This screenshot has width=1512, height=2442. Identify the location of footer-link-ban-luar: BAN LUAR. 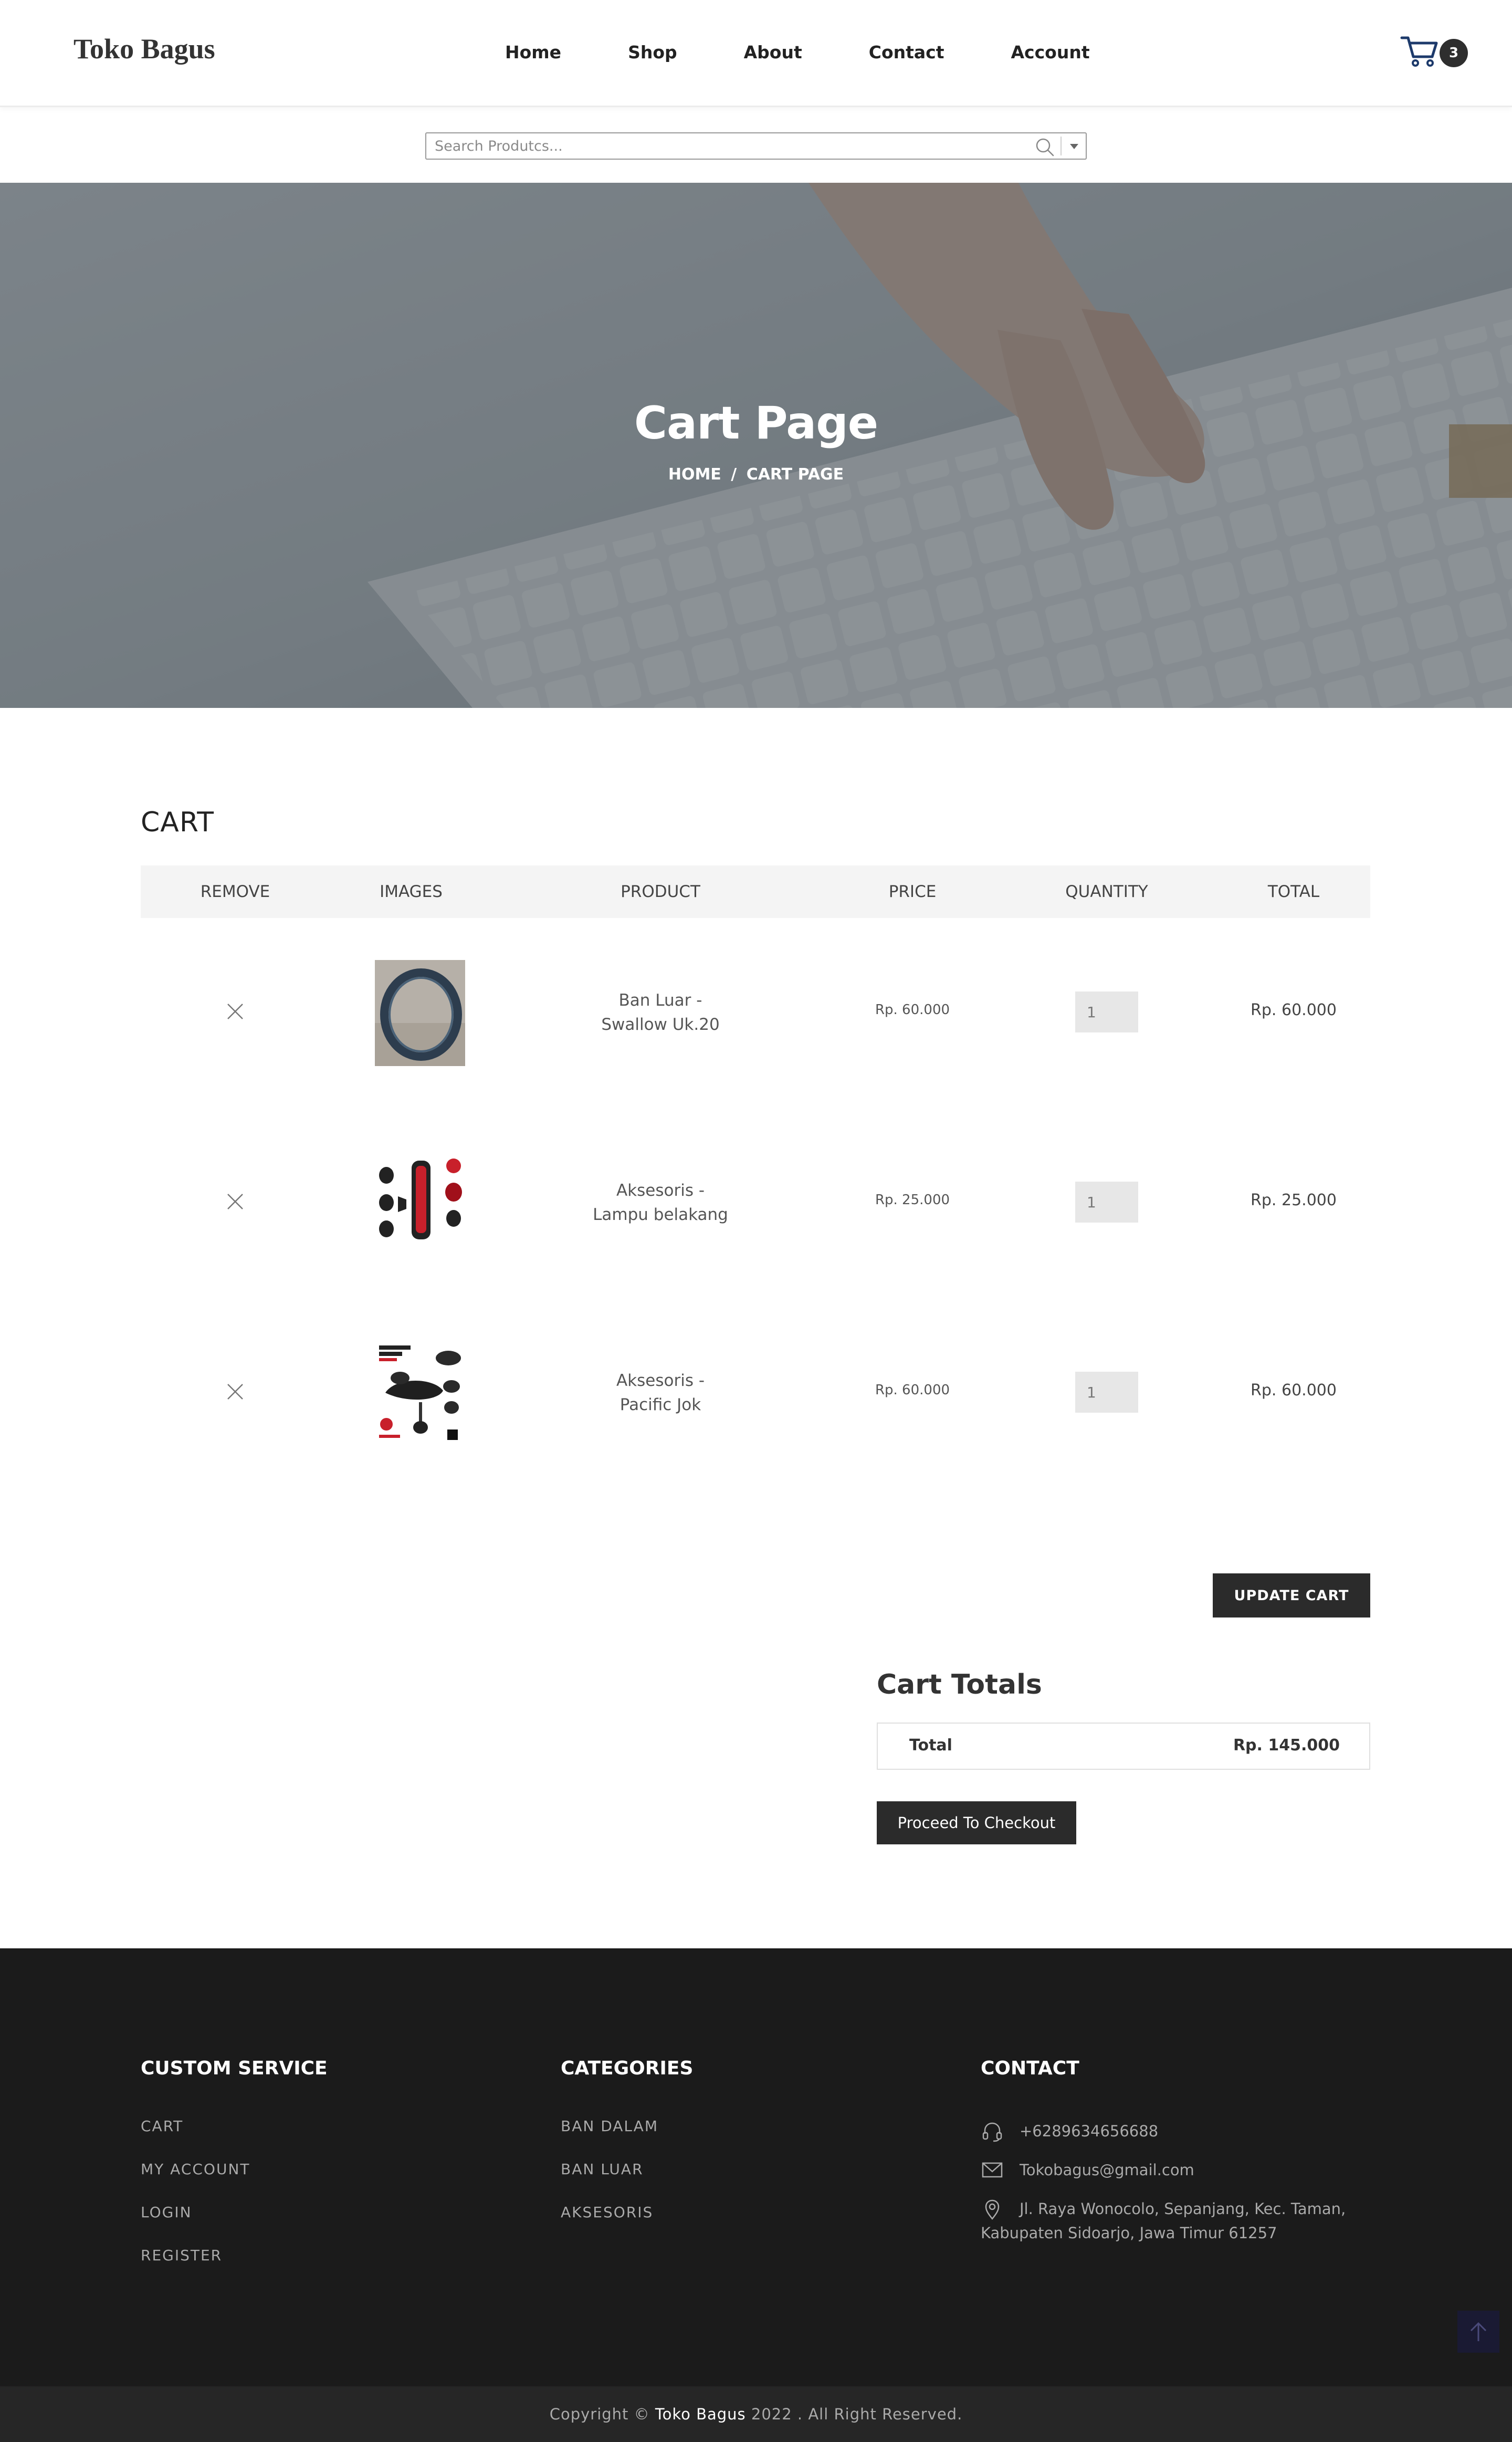
(627, 2169).